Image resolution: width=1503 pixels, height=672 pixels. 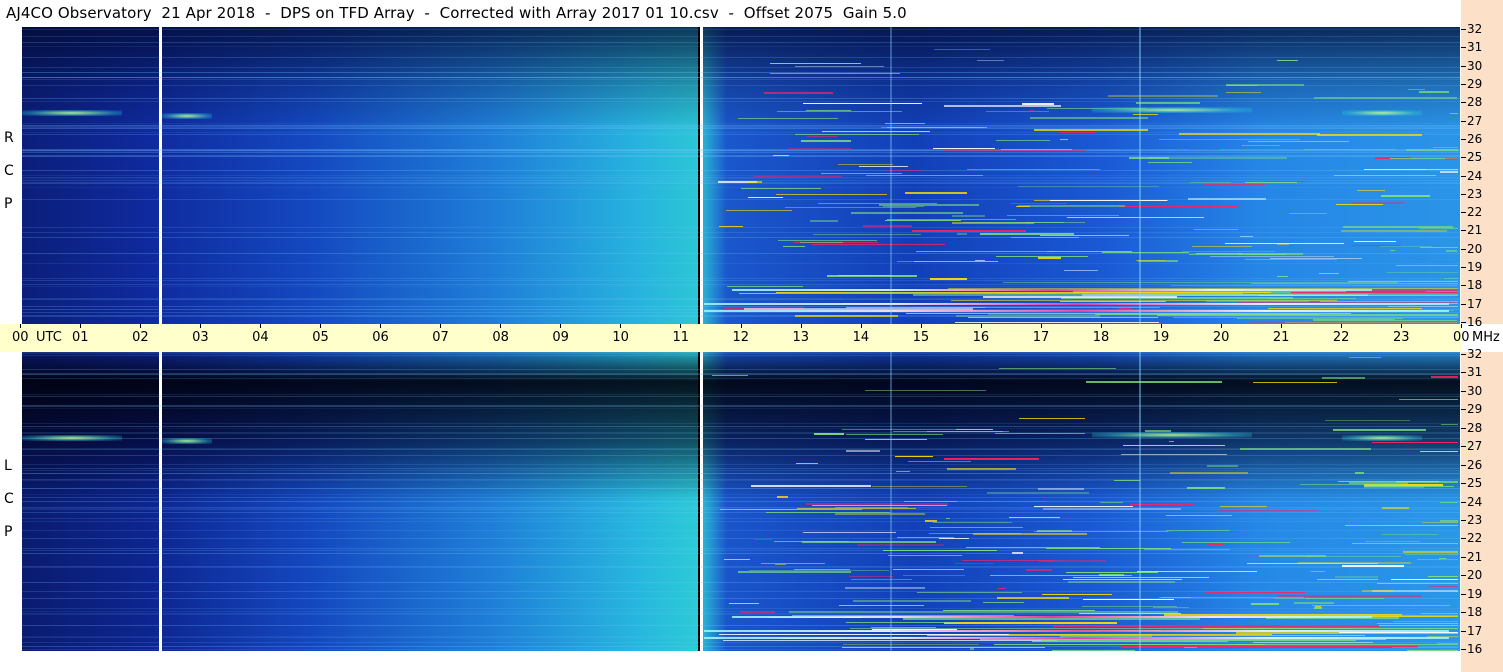 I want to click on mhz-tick-label: 21, so click(x=1475, y=230).